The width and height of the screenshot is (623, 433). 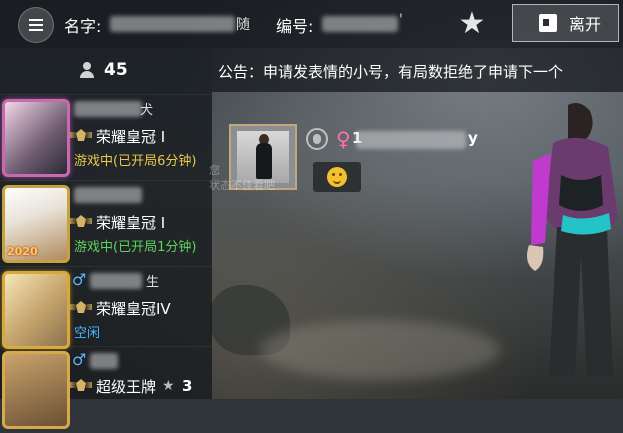 I want to click on online-count-row: 45, so click(x=104, y=70).